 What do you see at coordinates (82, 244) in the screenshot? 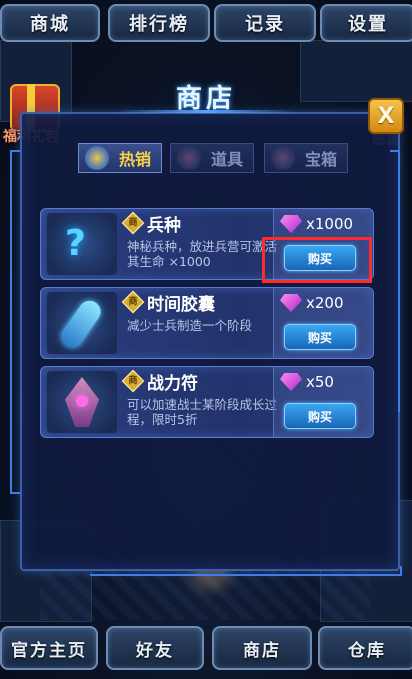
I see `mystery-unit-icon: ?` at bounding box center [82, 244].